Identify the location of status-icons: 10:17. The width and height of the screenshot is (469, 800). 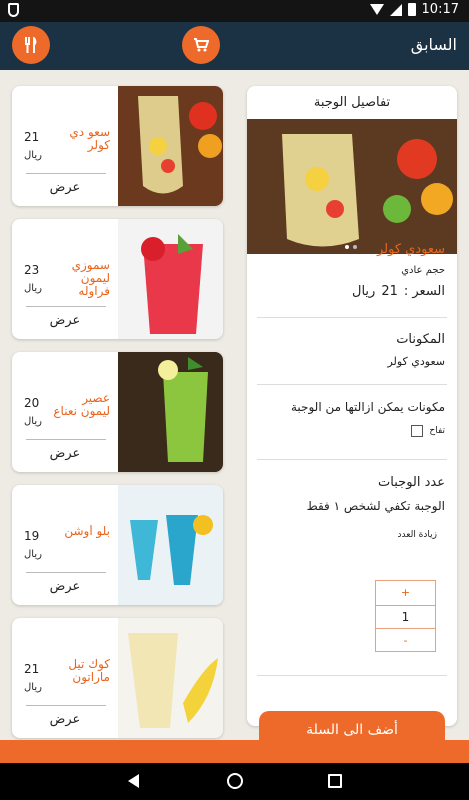
(414, 9).